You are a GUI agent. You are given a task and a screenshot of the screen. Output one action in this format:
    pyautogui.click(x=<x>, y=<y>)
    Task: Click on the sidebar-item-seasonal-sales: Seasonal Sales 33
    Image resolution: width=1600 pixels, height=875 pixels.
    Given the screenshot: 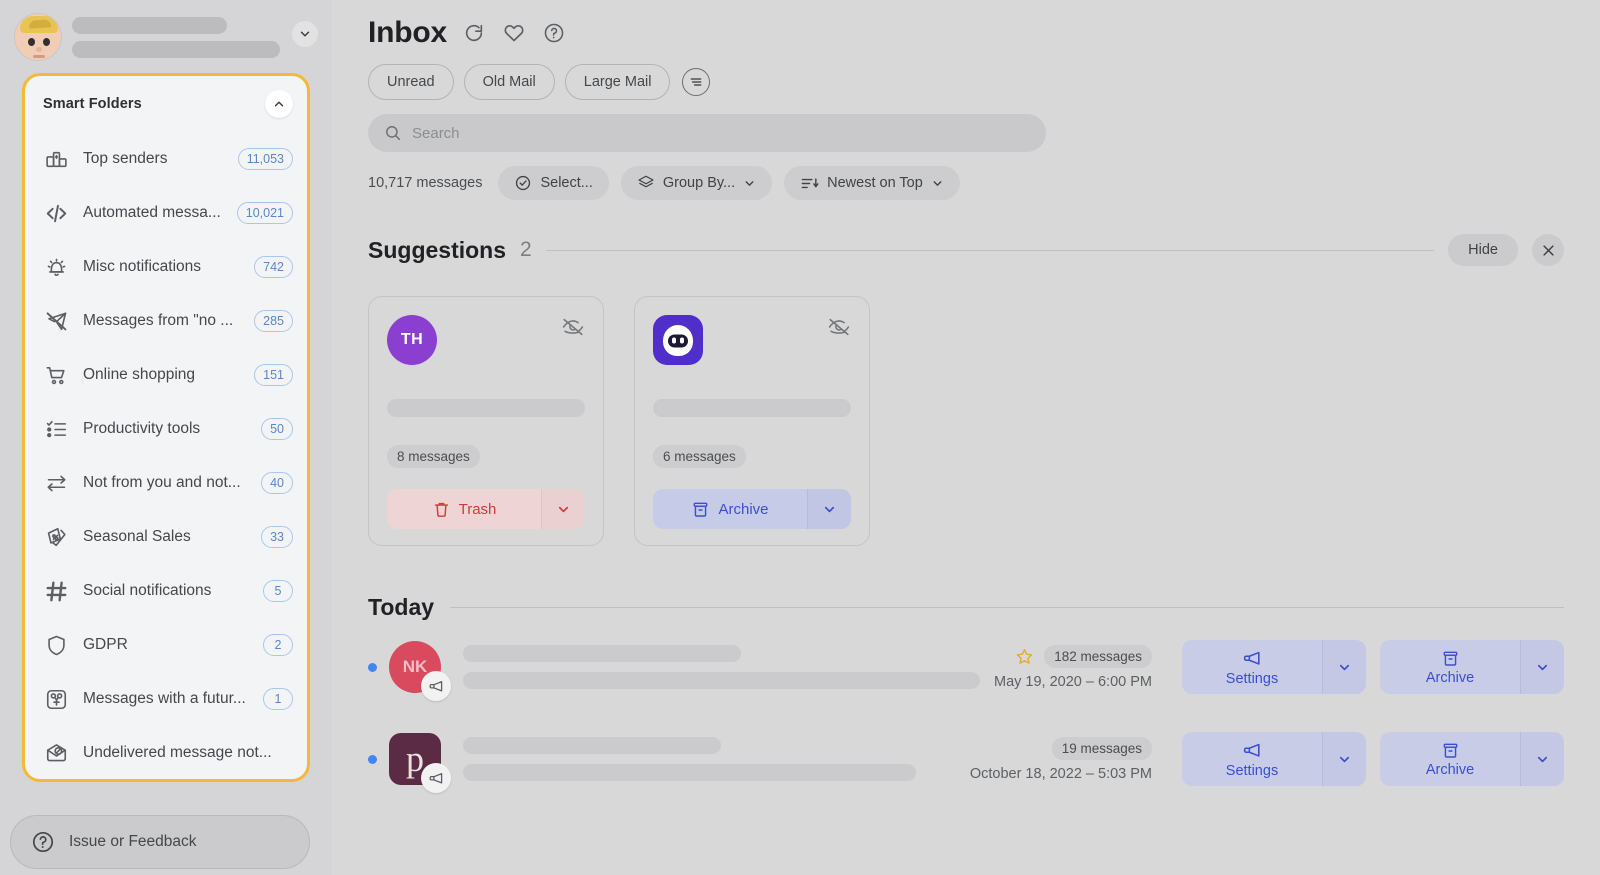 What is the action you would take?
    pyautogui.click(x=166, y=537)
    